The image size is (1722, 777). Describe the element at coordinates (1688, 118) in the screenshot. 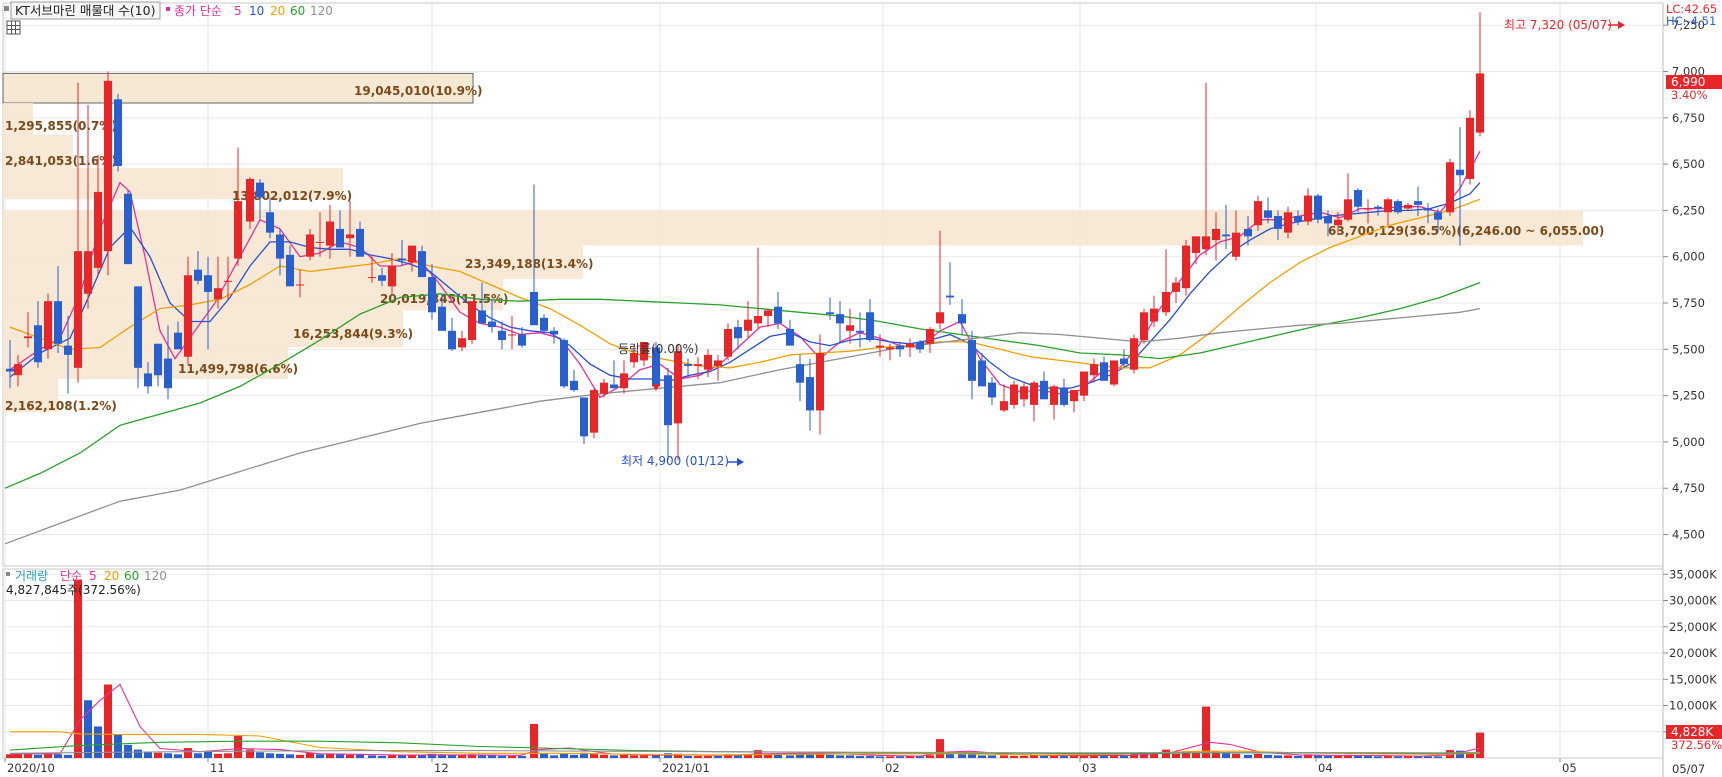

I see `price-tick-label: 6,750` at that location.